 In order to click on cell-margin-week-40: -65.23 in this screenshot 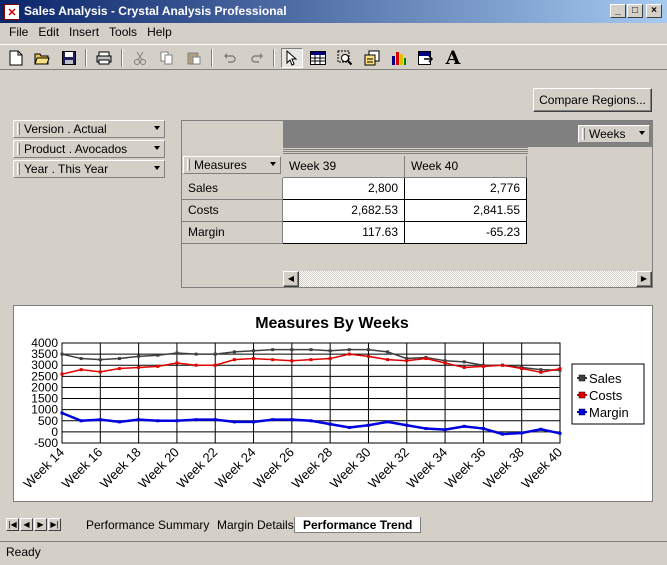, I will do `click(466, 233)`.